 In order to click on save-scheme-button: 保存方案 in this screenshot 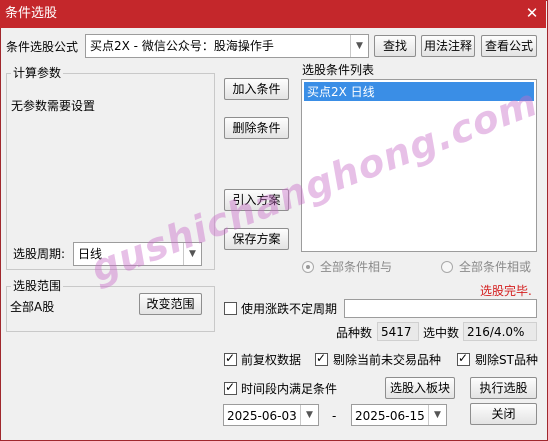, I will do `click(256, 239)`.